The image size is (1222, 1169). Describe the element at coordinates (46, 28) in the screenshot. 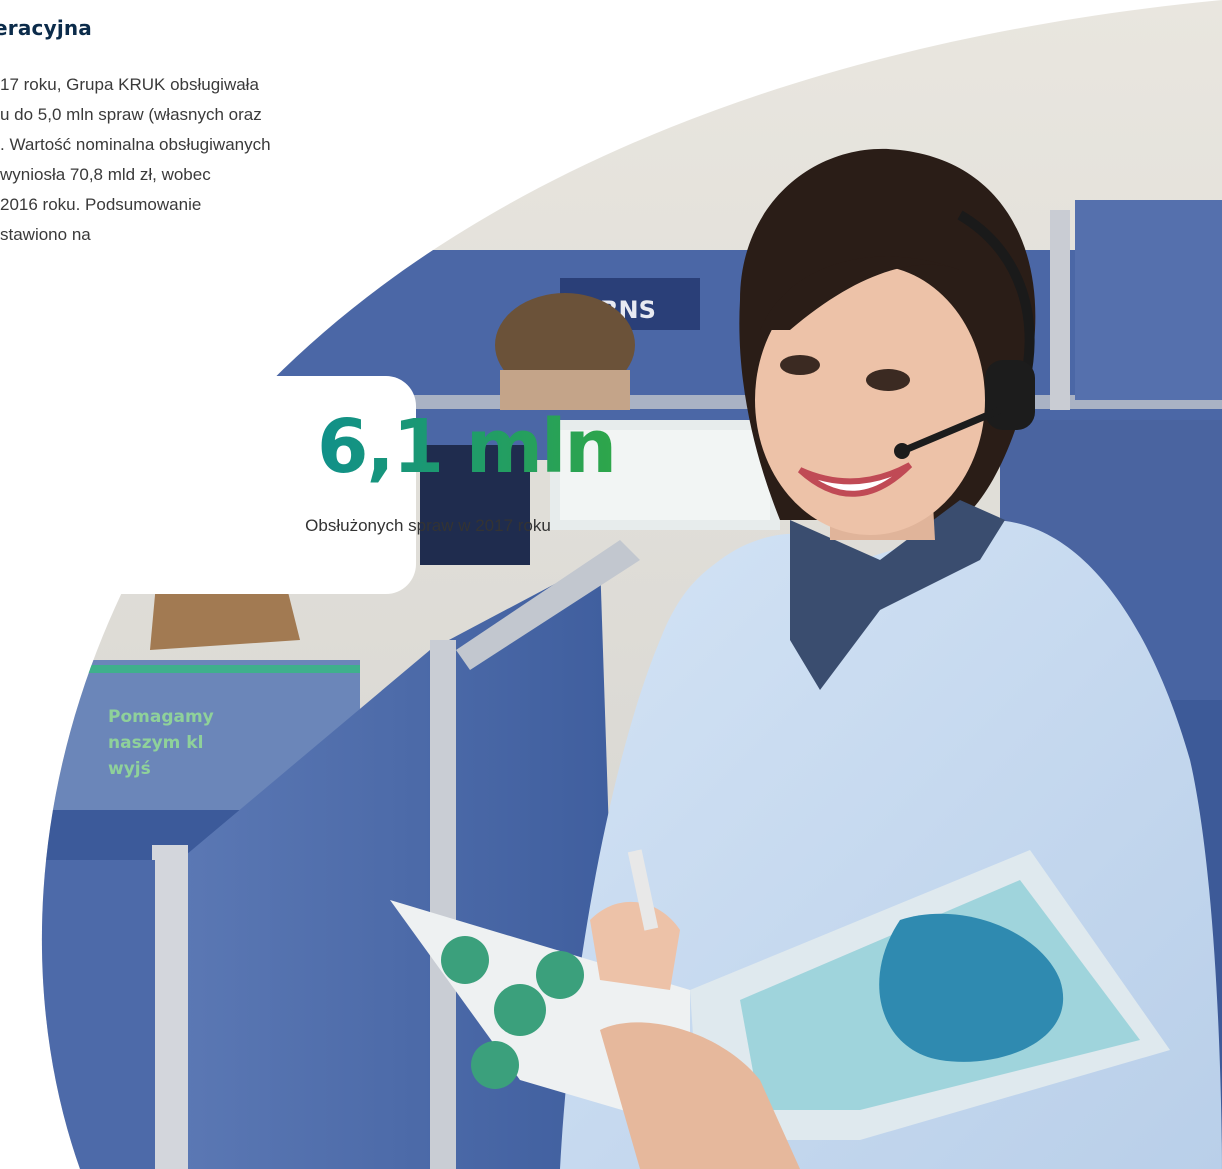

I see `section-heading: eracyjna` at that location.